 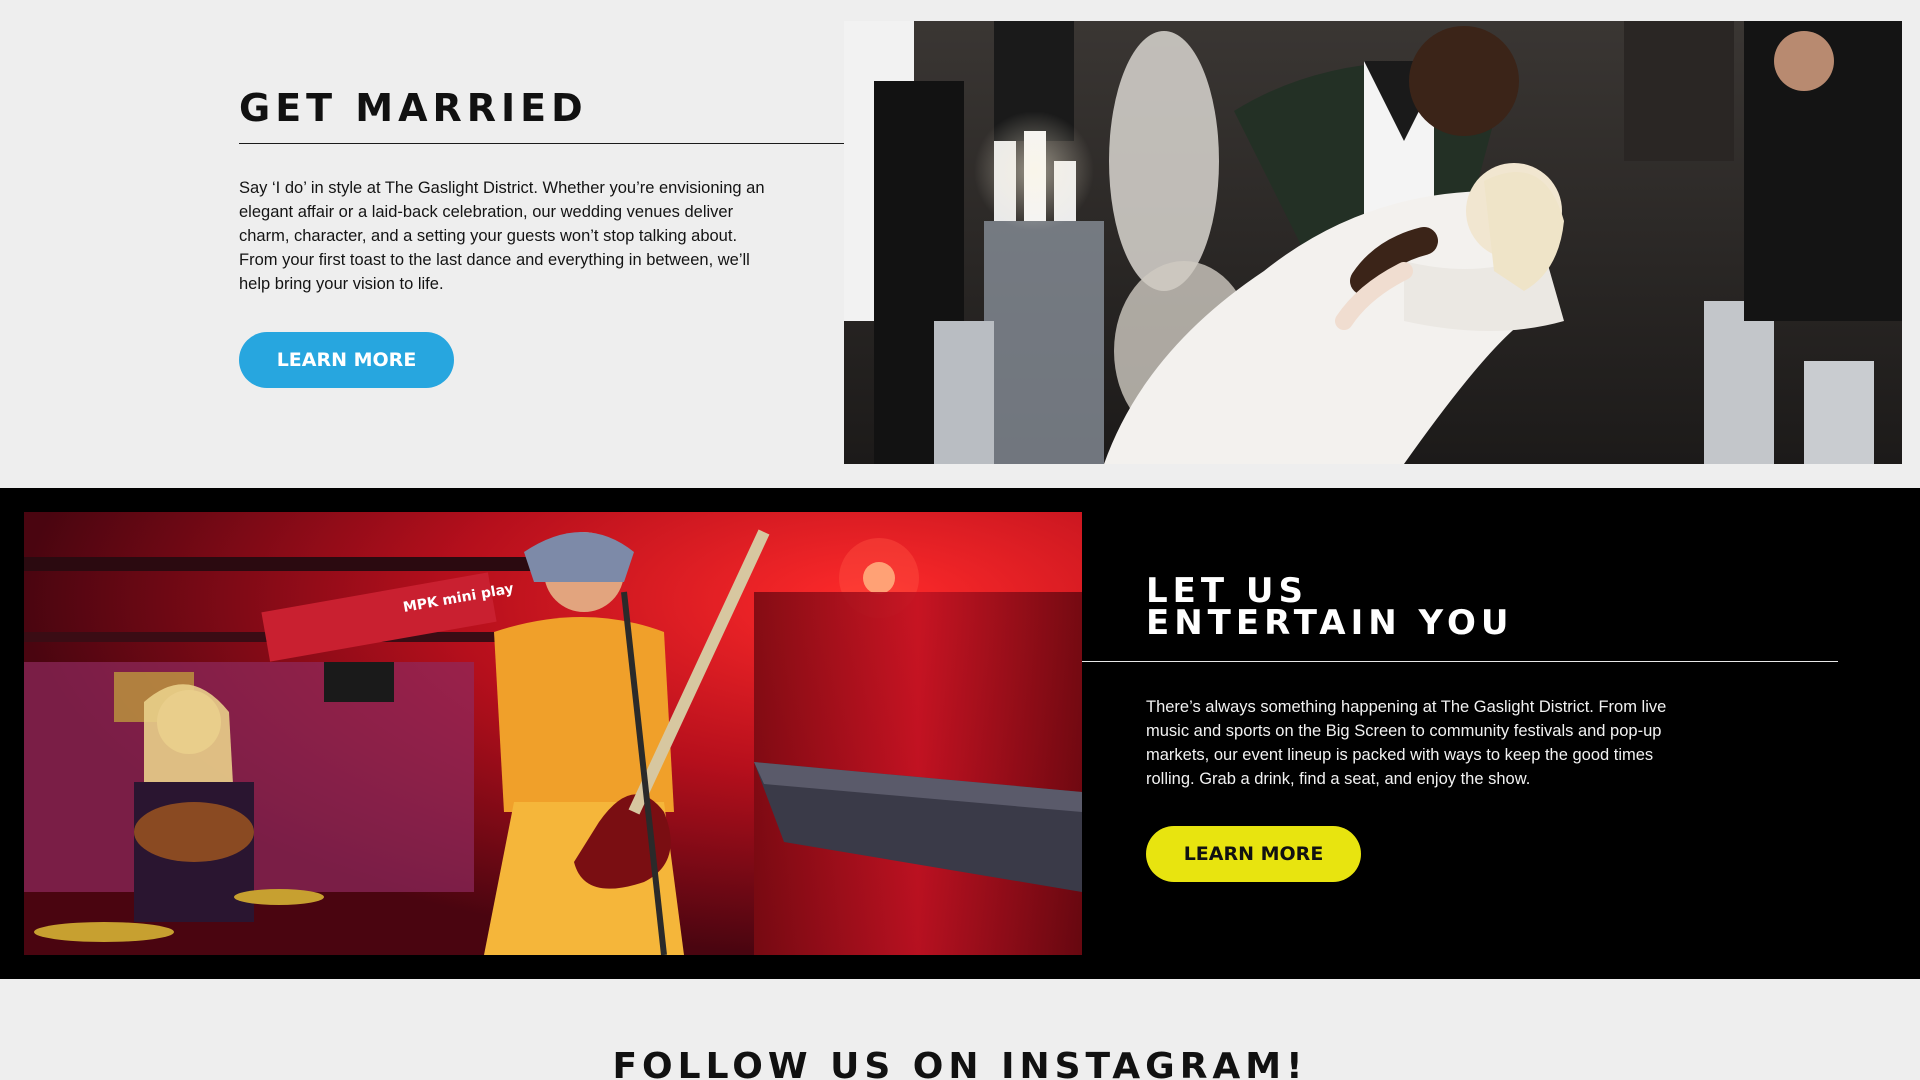 I want to click on instagram-section: FOLLOW US ON INSTAGRAM!, so click(x=960, y=1029).